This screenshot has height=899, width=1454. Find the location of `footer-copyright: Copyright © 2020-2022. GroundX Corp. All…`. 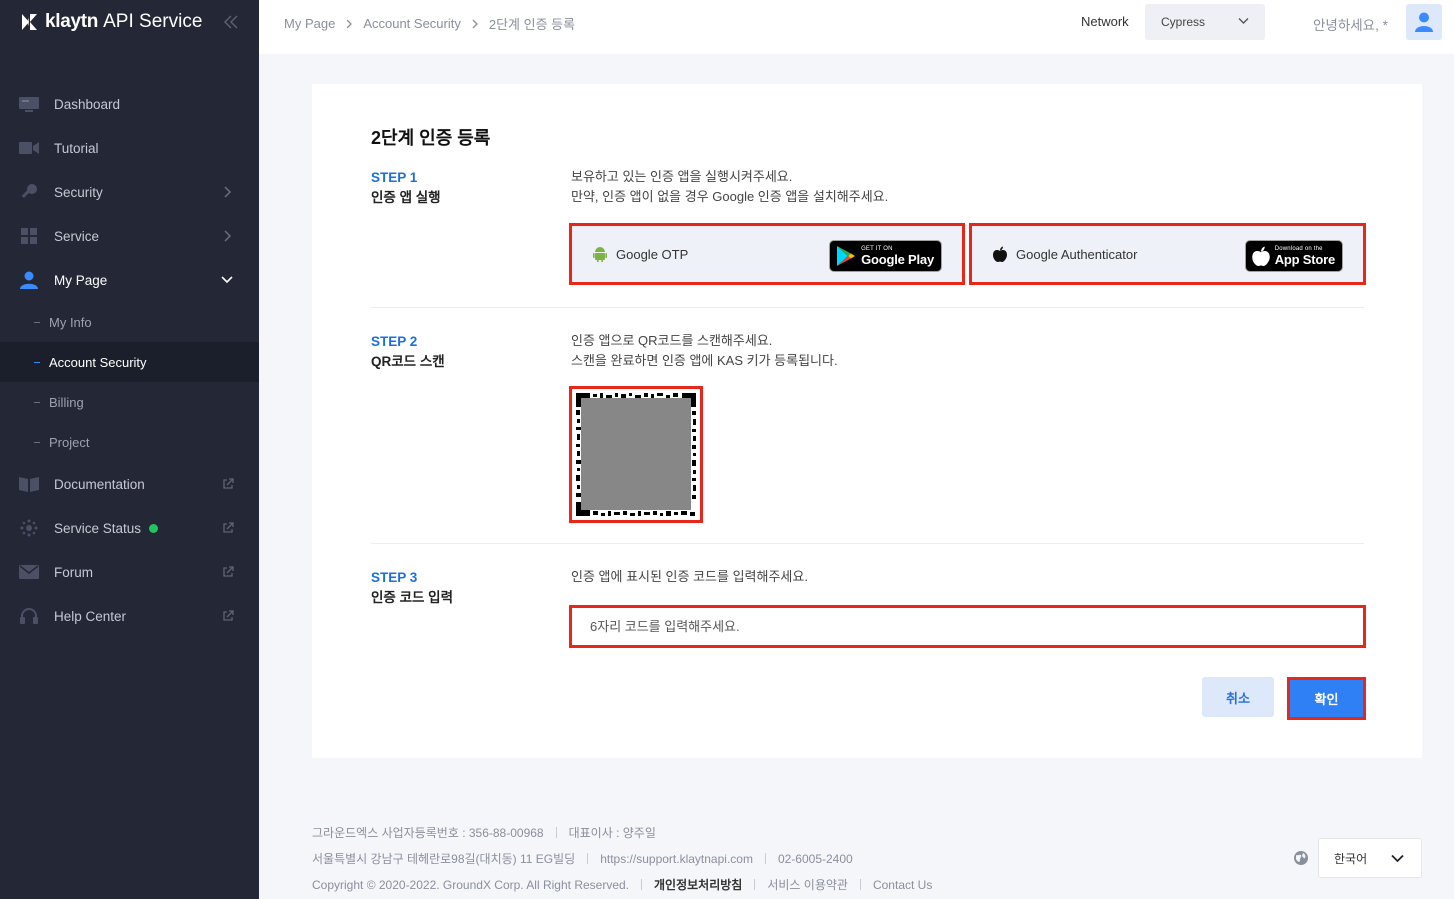

footer-copyright: Copyright © 2020-2022. GroundX Corp. All… is located at coordinates (471, 884).